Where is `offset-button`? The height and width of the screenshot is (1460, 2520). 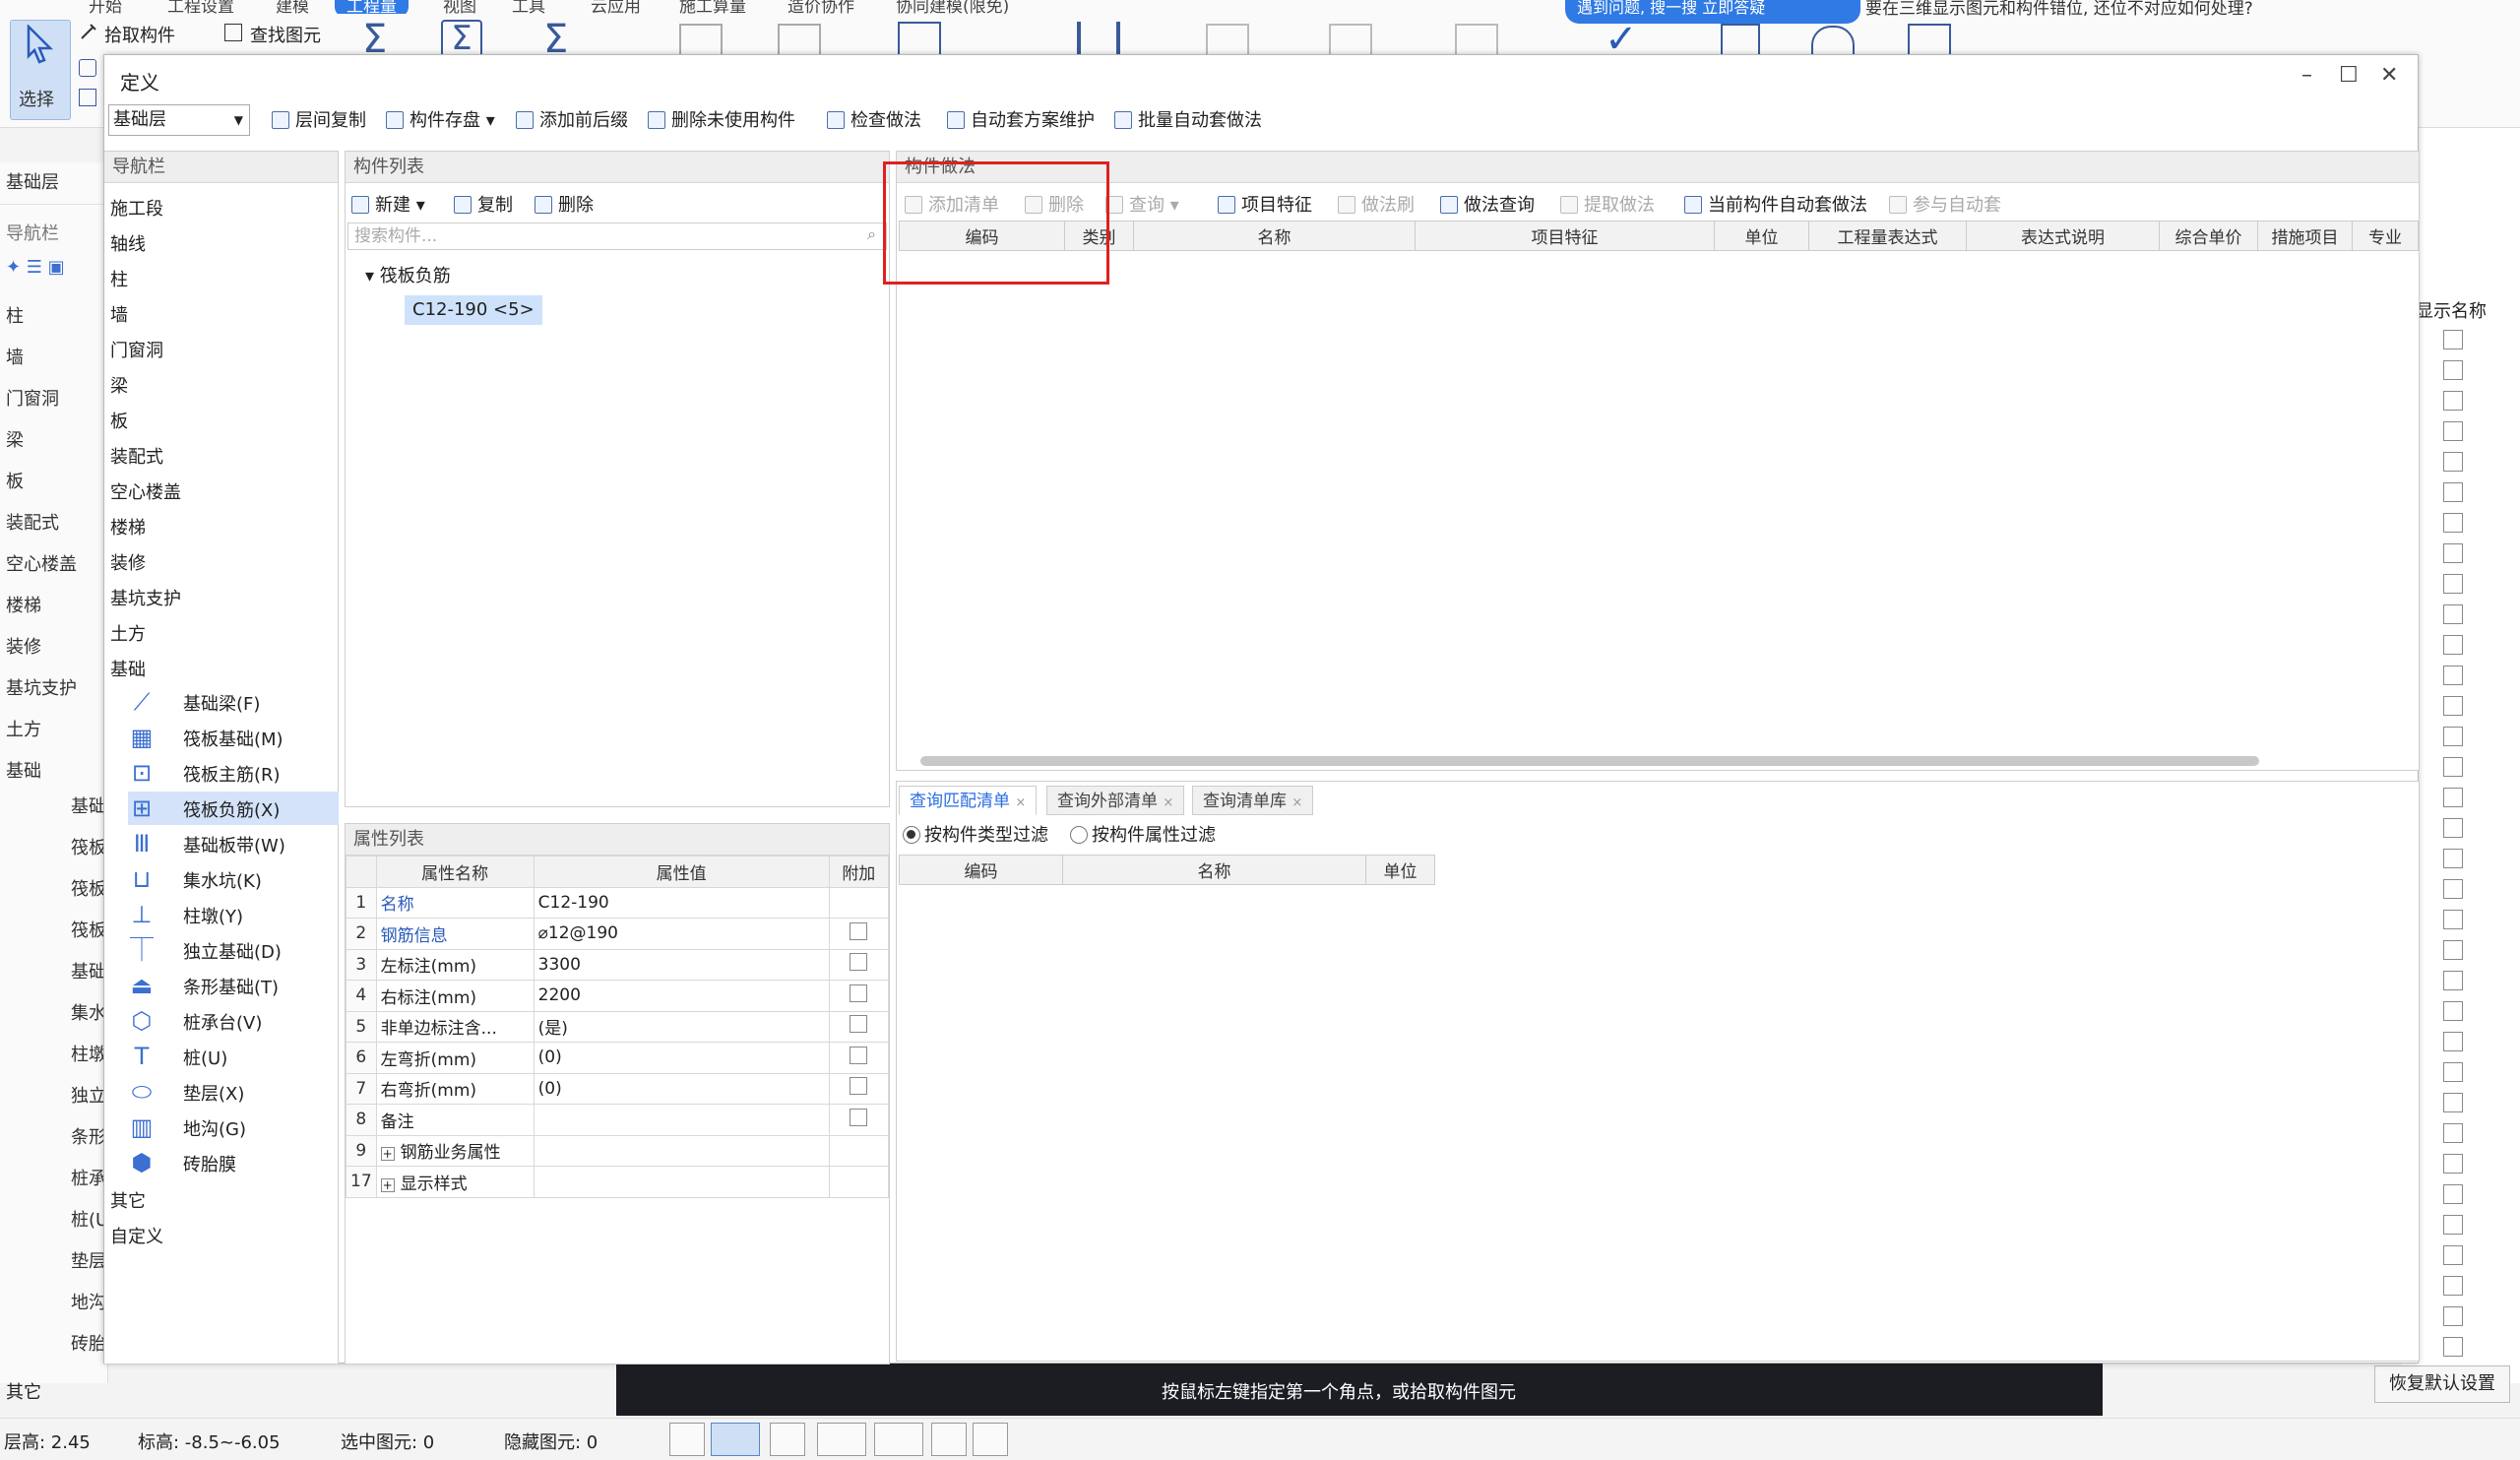 offset-button is located at coordinates (898, 1439).